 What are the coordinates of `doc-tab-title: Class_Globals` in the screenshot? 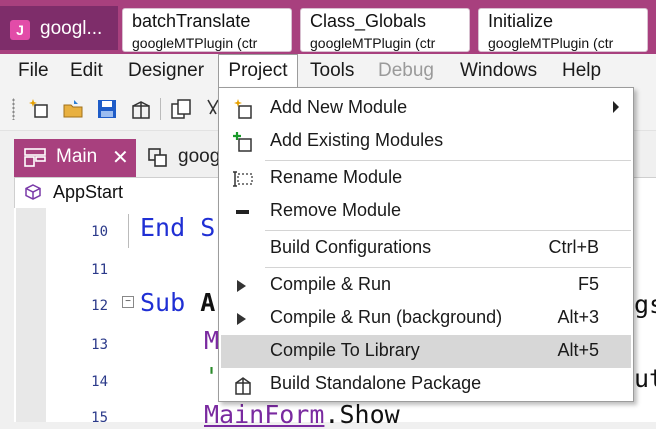 It's located at (368, 21).